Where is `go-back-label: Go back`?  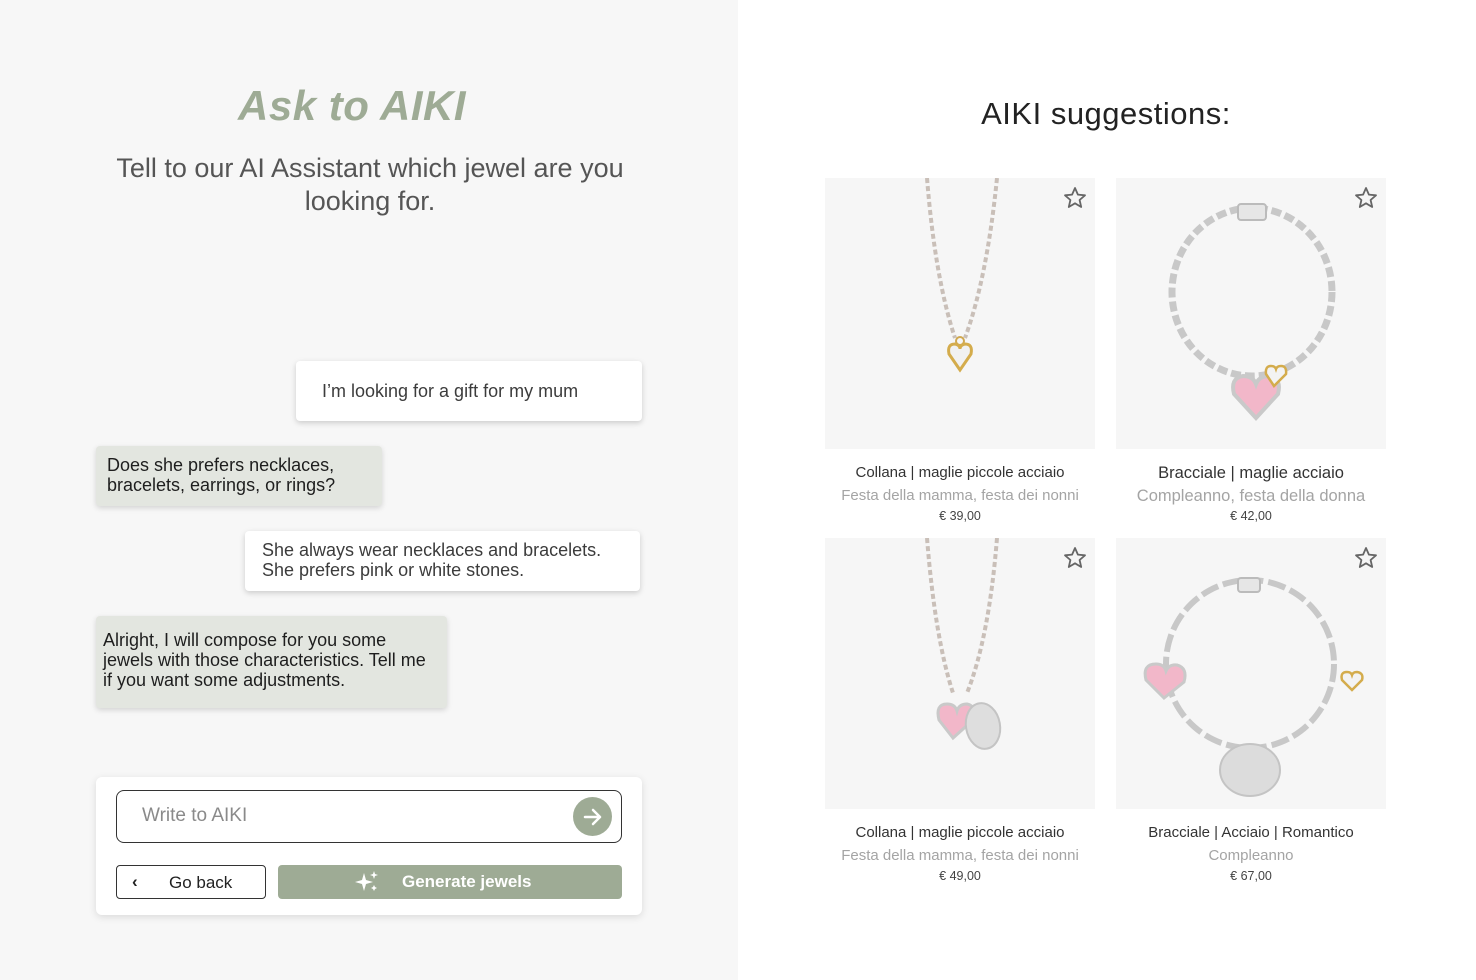 go-back-label: Go back is located at coordinates (201, 882).